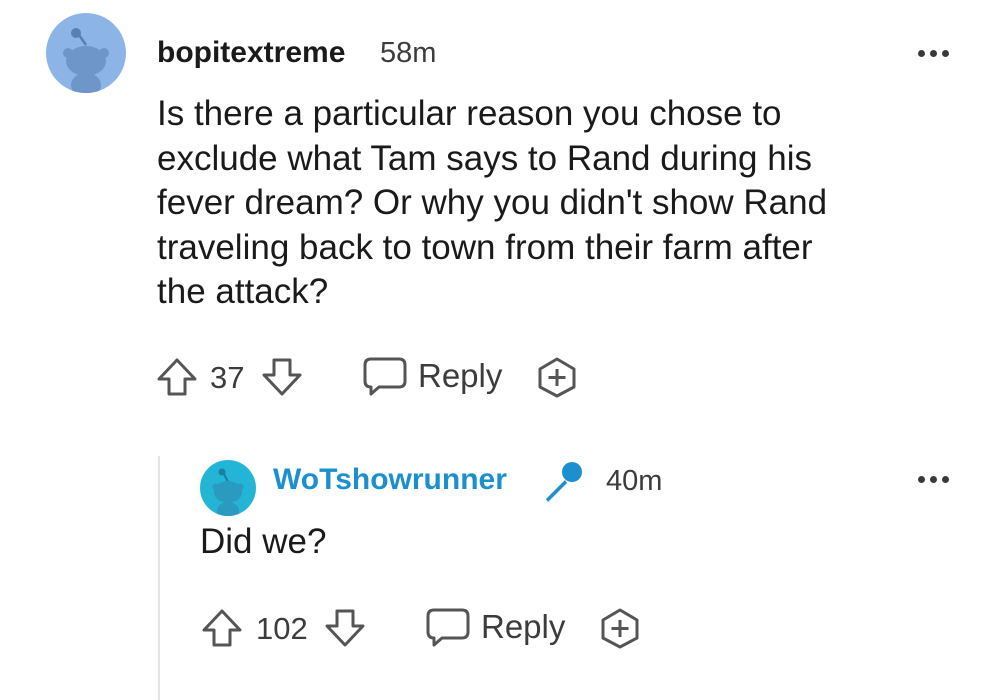 The width and height of the screenshot is (1000, 700). I want to click on username: bopitextreme, so click(251, 53).